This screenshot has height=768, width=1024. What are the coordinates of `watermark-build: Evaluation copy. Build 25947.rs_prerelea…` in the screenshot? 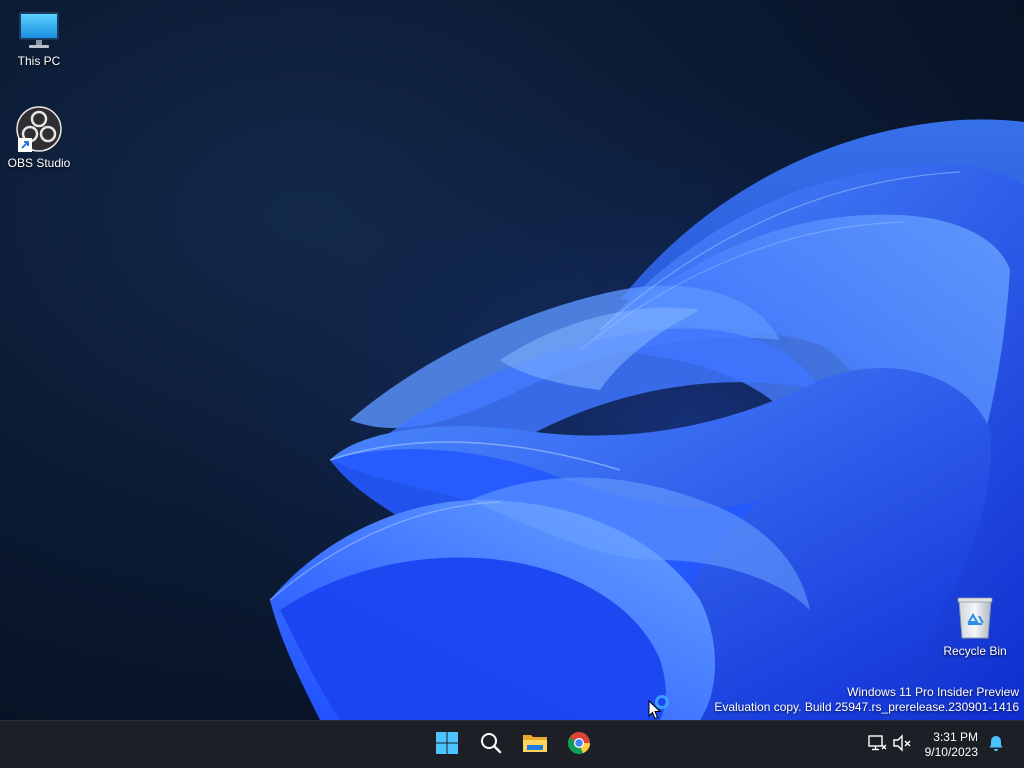 It's located at (866, 707).